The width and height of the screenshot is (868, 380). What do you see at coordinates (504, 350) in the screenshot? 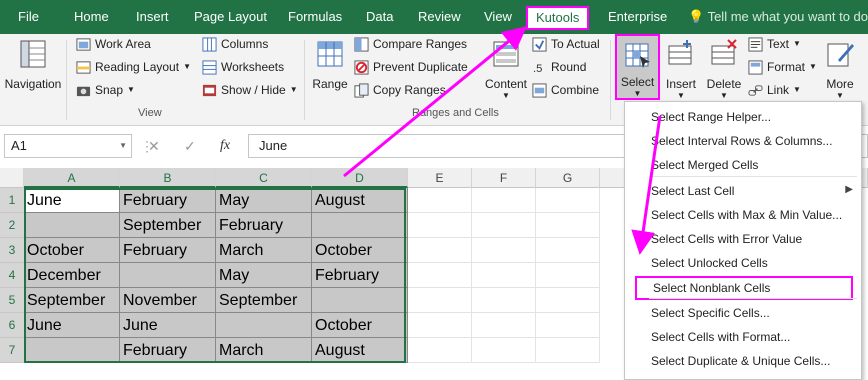
I see `cell-f7` at bounding box center [504, 350].